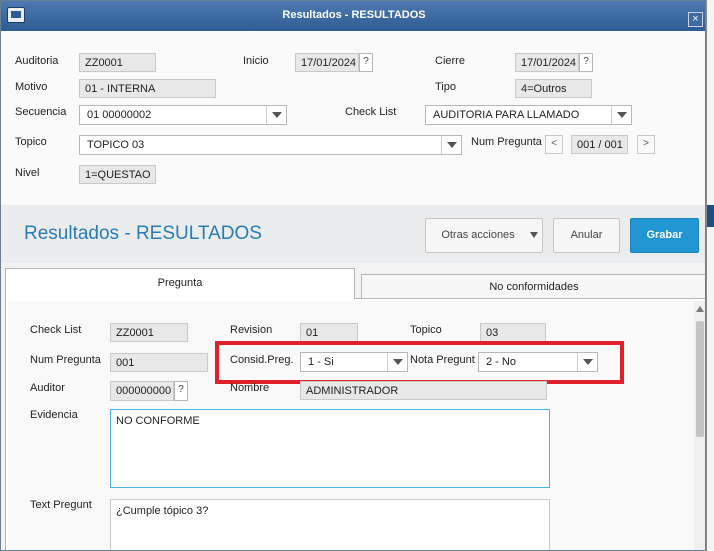  I want to click on close-button: ×, so click(695, 19).